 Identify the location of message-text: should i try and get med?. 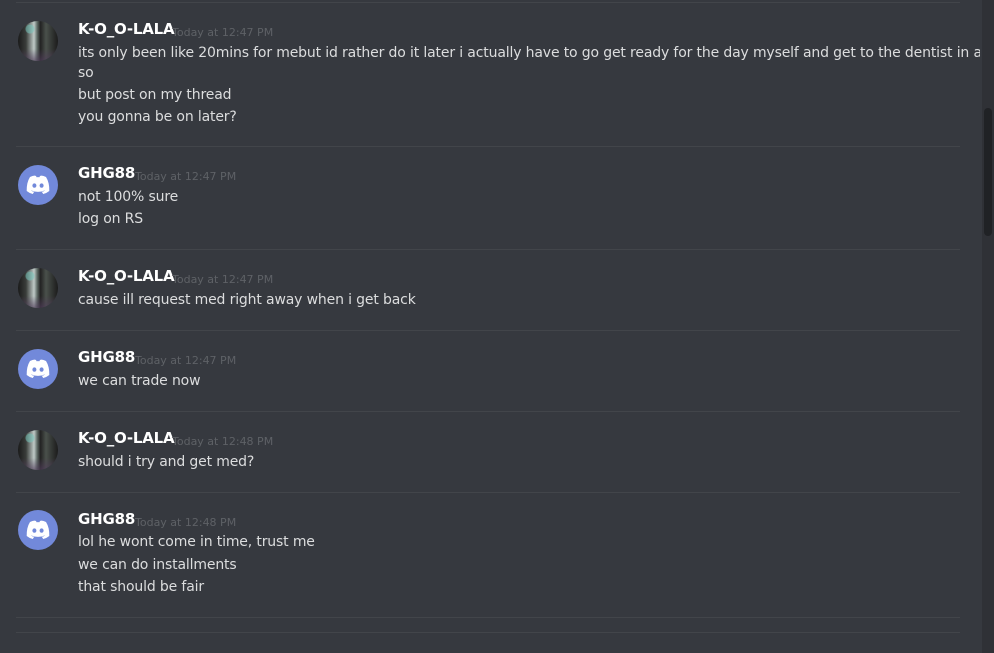
(166, 462).